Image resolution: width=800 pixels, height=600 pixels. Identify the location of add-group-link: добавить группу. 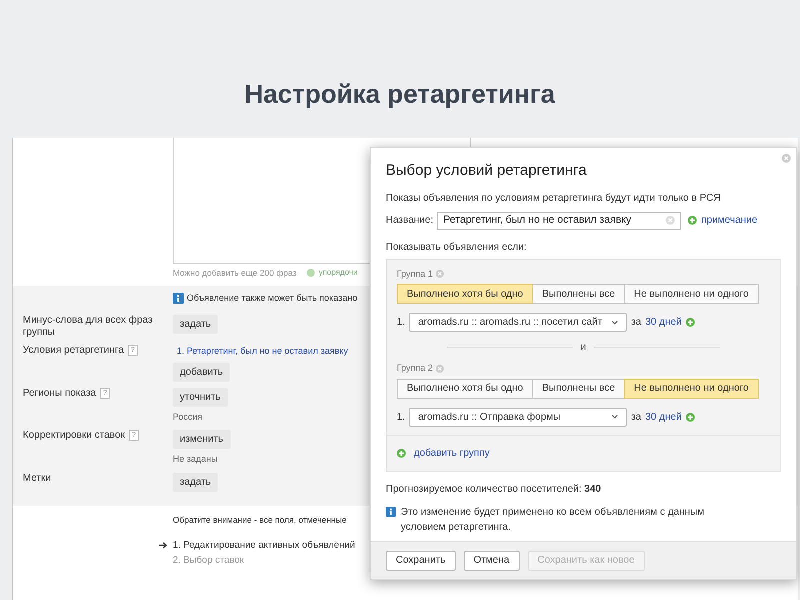
(452, 453).